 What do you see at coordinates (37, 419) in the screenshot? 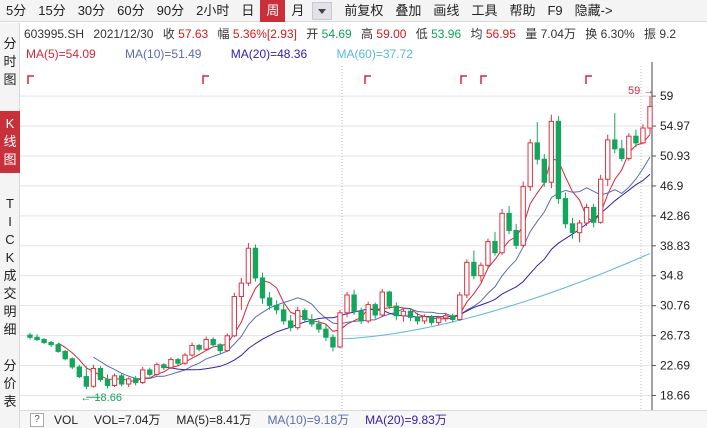
I see `help-icon: ?` at bounding box center [37, 419].